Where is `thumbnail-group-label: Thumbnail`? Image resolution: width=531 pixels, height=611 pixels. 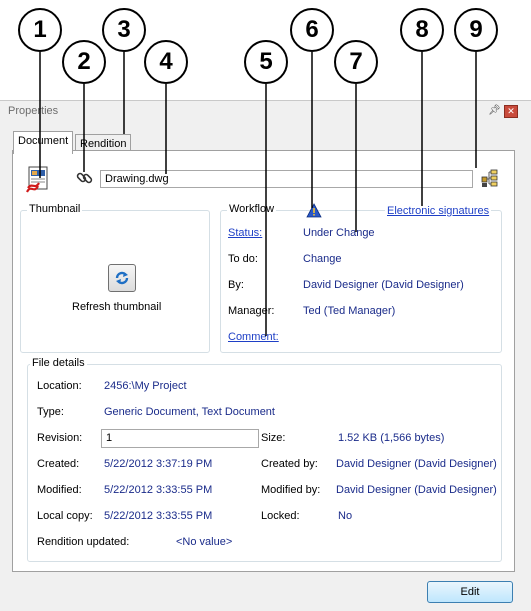 thumbnail-group-label: Thumbnail is located at coordinates (55, 209).